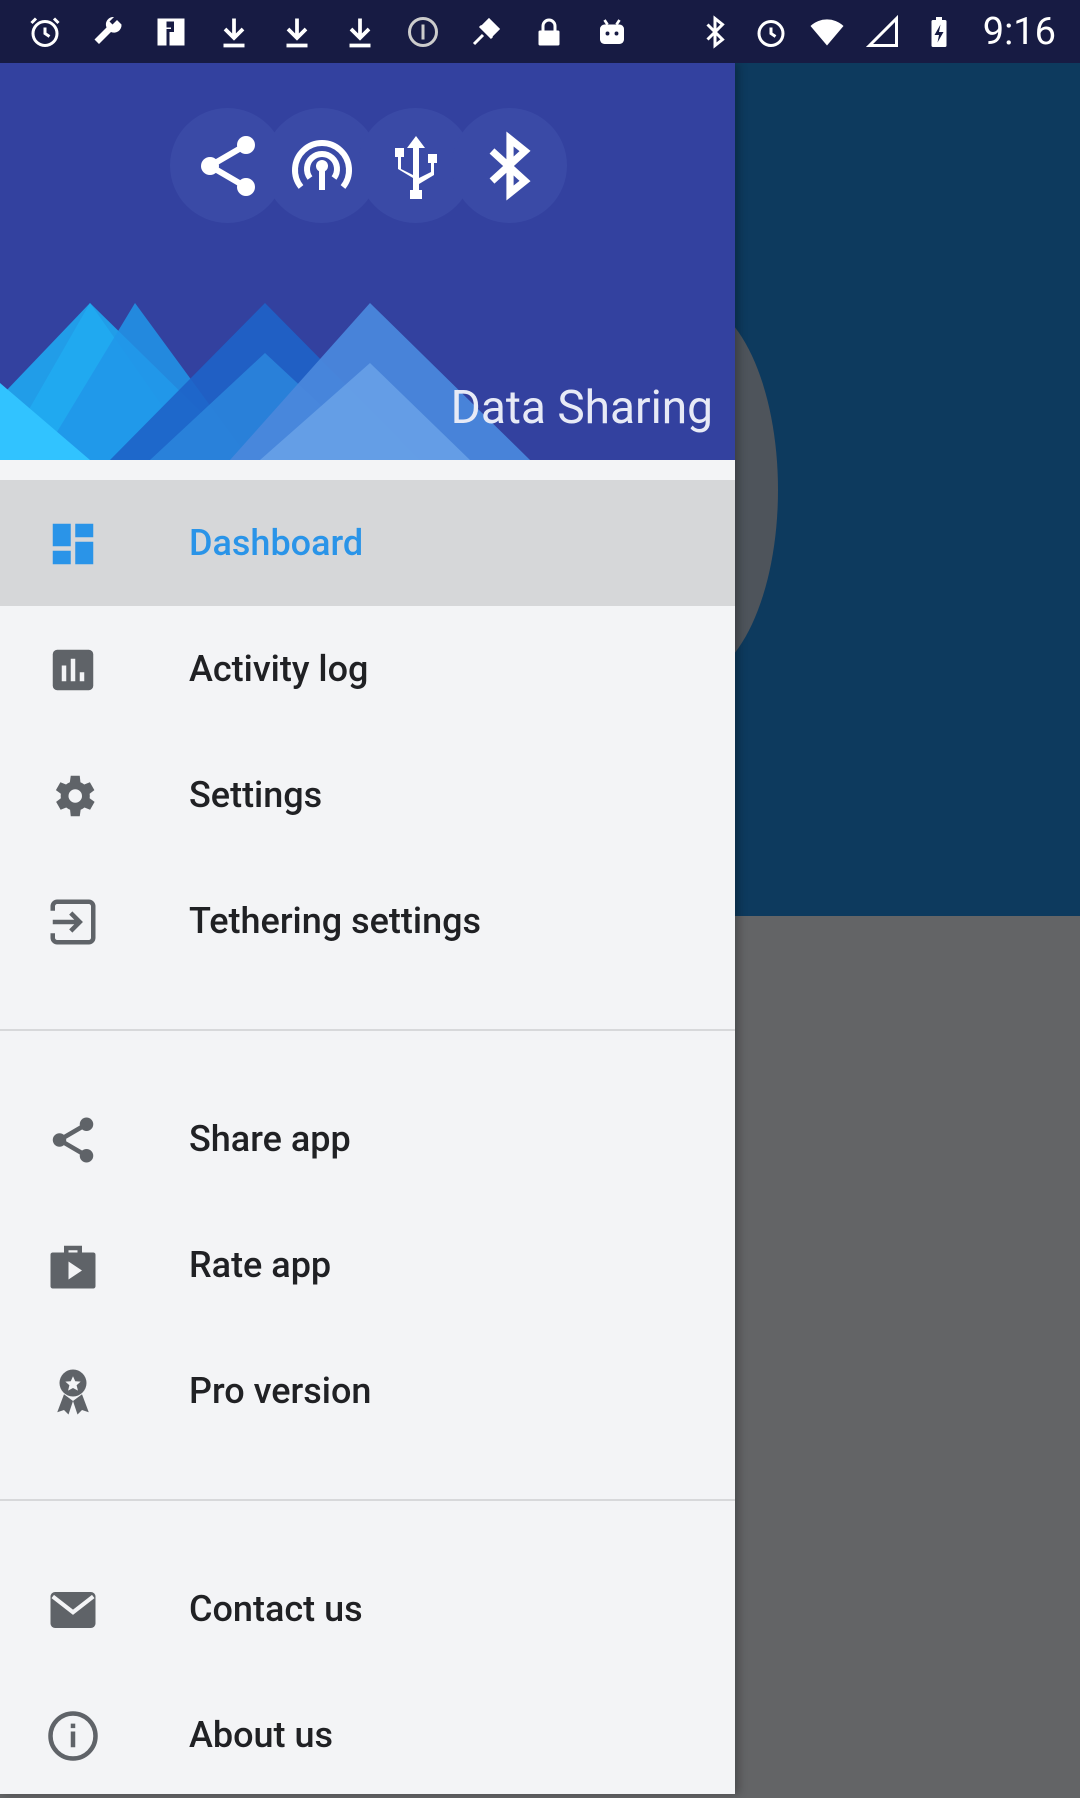  What do you see at coordinates (486, 32) in the screenshot?
I see `fake-gps-icon` at bounding box center [486, 32].